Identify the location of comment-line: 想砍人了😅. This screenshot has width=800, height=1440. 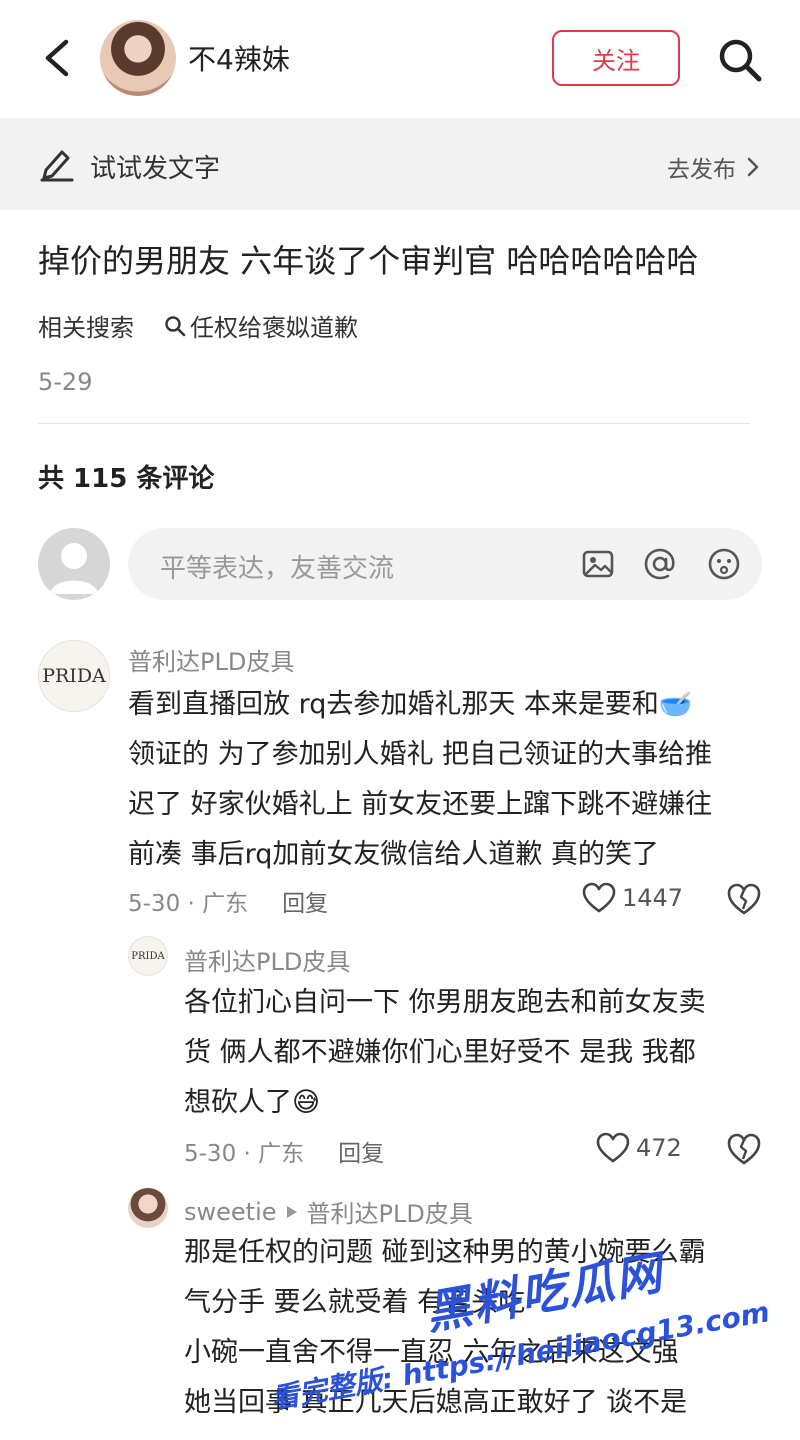
(252, 1102).